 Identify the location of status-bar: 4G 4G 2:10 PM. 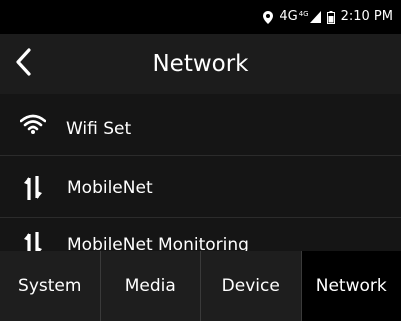
(200, 17).